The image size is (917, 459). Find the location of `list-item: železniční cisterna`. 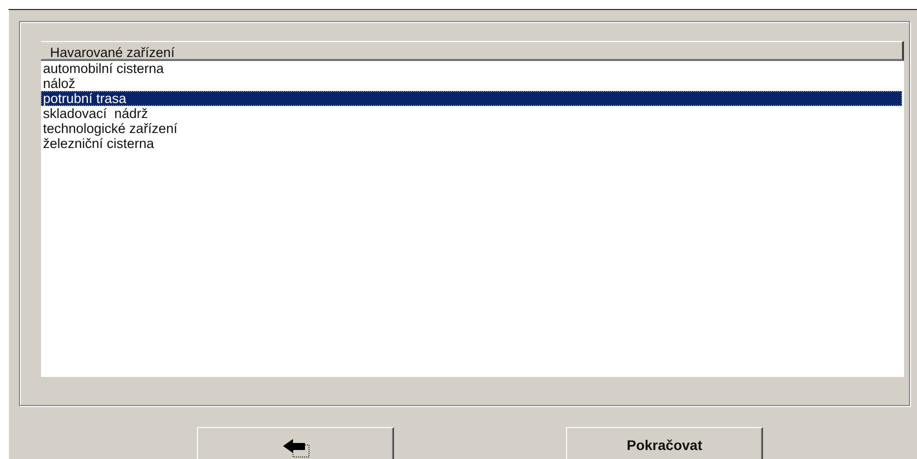

list-item: železniční cisterna is located at coordinates (471, 143).